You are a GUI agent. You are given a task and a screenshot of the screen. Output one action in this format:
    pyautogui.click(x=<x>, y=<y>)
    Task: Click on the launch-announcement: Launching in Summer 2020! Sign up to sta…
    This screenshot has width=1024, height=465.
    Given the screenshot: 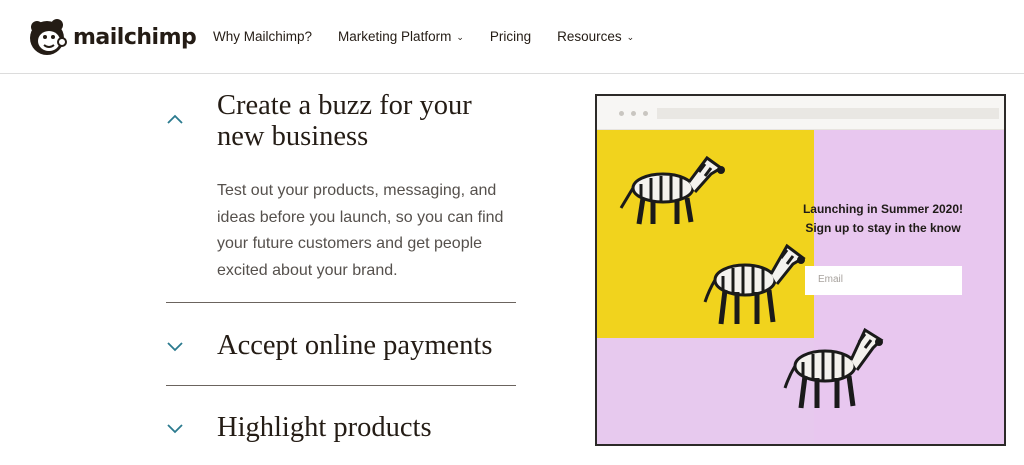 What is the action you would take?
    pyautogui.click(x=883, y=219)
    